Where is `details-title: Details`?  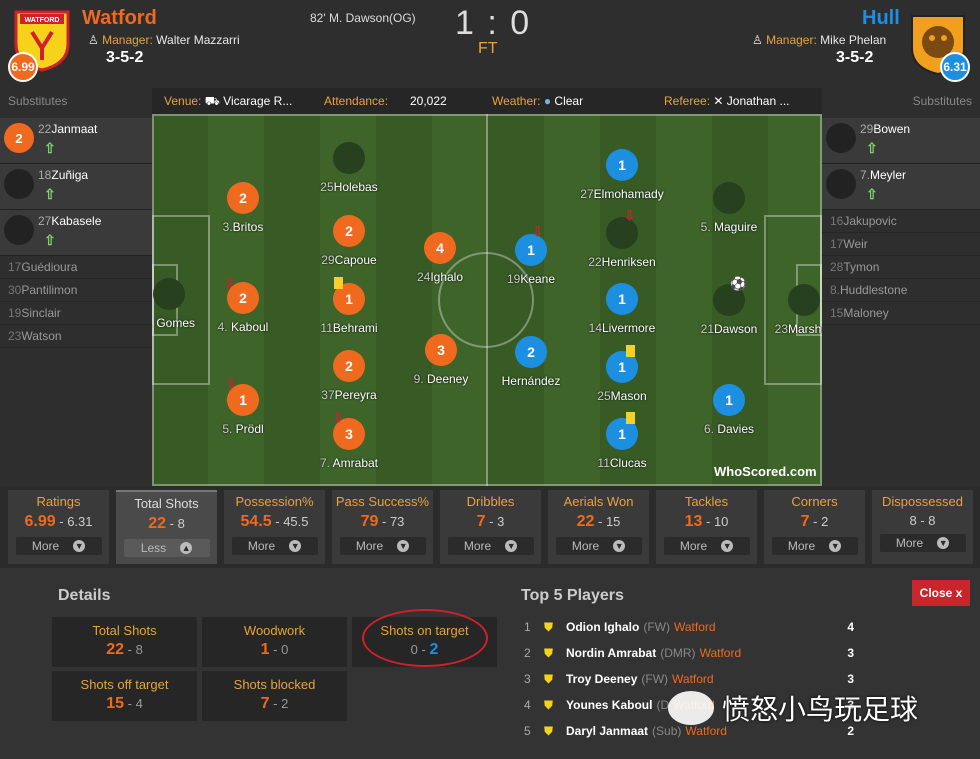
details-title: Details is located at coordinates (84, 595).